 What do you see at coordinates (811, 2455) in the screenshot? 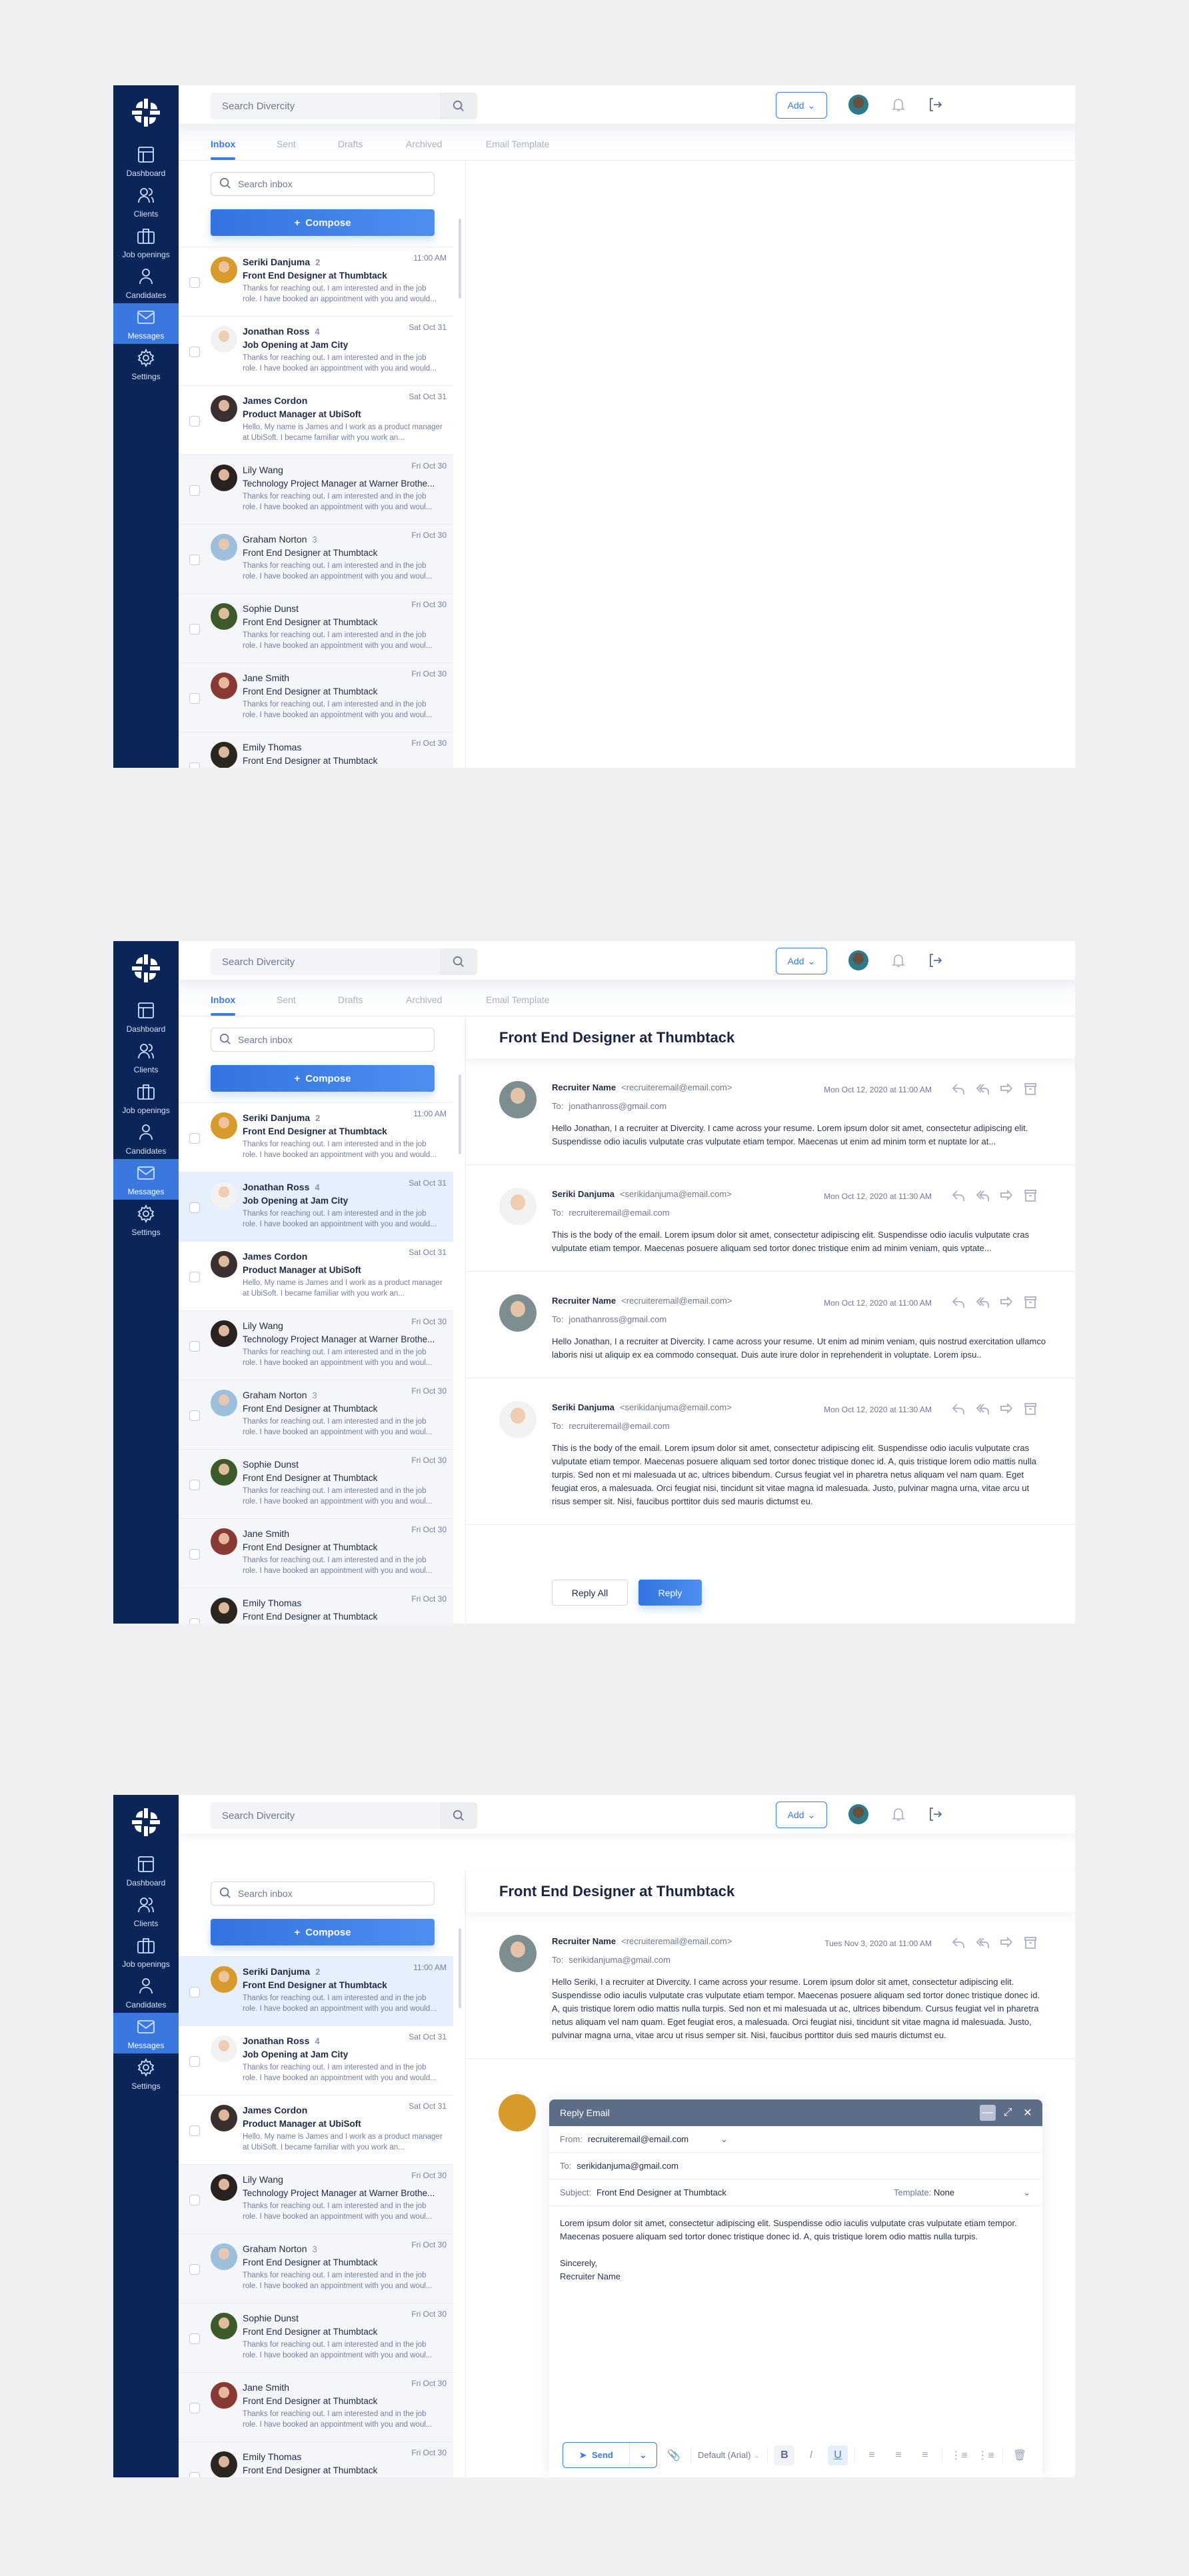
I see `italic-icon: I` at bounding box center [811, 2455].